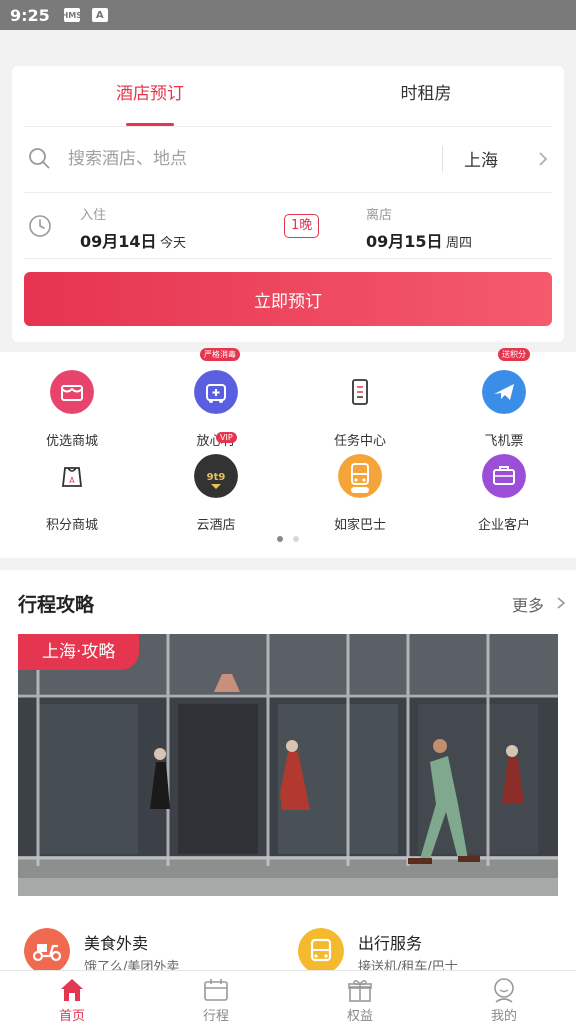  I want to click on tab-hotel-booking: 酒店预订, so click(150, 96).